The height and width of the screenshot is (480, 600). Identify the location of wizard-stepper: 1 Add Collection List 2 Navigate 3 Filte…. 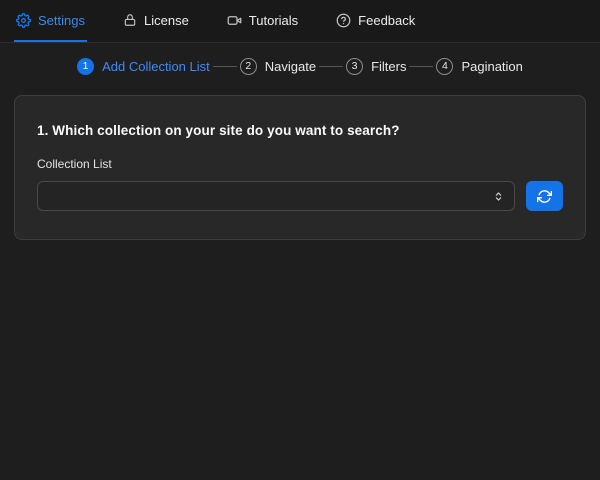
(300, 66).